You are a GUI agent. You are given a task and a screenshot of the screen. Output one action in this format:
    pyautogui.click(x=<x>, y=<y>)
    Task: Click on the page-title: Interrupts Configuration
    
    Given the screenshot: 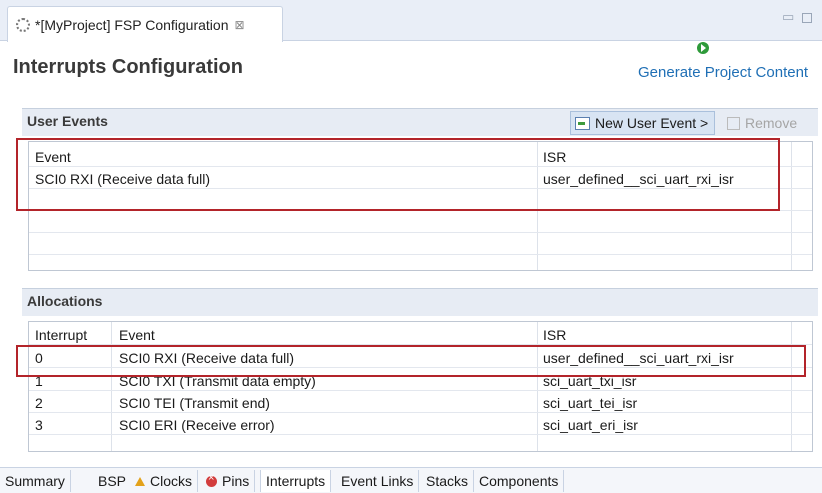 What is the action you would take?
    pyautogui.click(x=128, y=67)
    